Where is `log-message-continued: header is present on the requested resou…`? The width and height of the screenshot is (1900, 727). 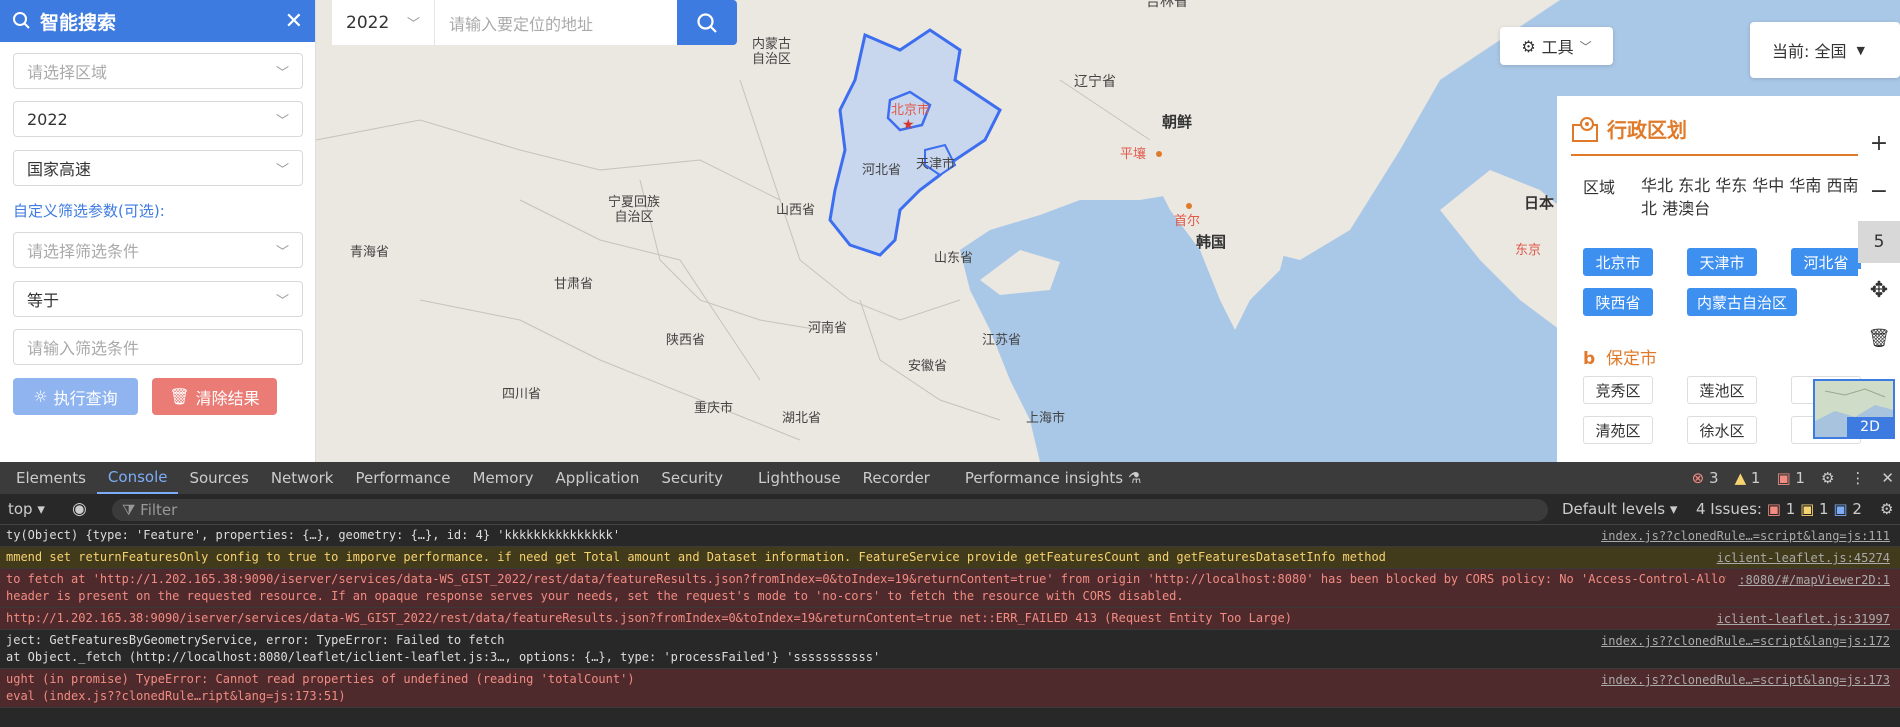
log-message-continued: header is present on the requested resou… is located at coordinates (595, 596).